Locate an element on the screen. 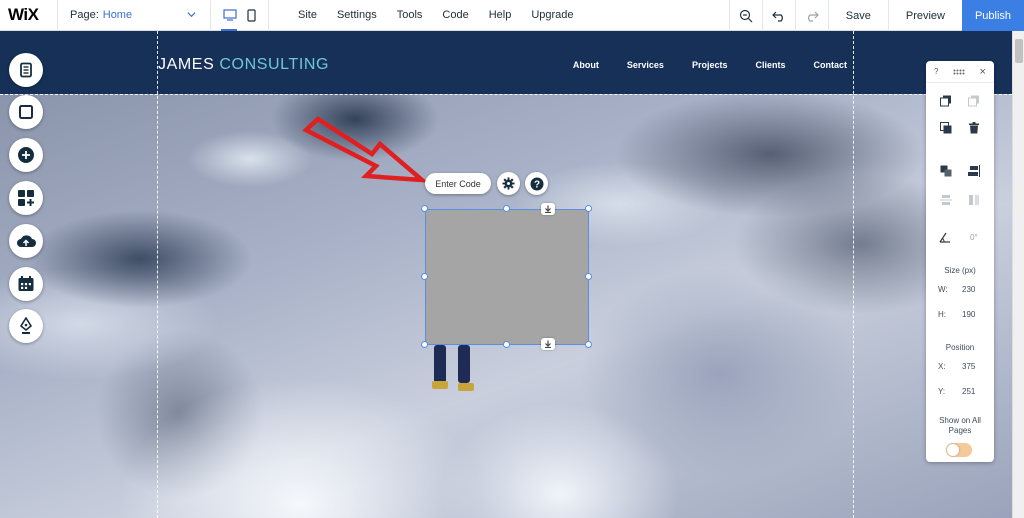  resize-handle-right is located at coordinates (588, 276).